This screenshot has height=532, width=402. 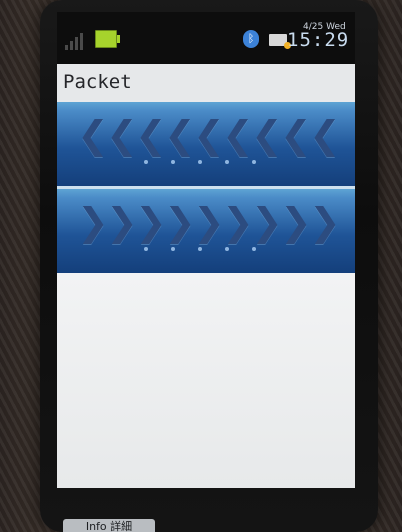 I want to click on upload-dot-row, so click(x=200, y=162).